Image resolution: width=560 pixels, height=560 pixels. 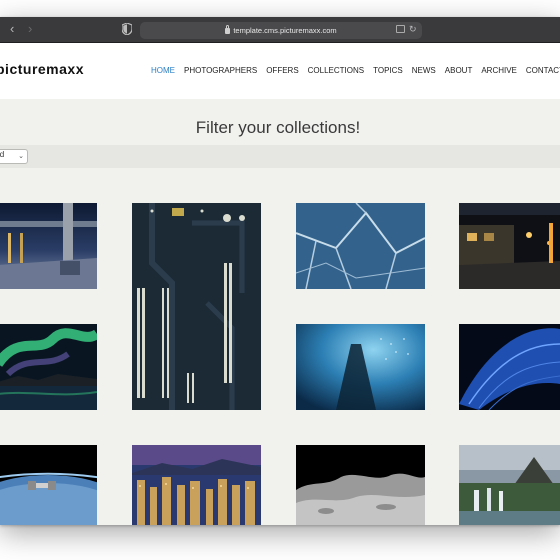 What do you see at coordinates (424, 71) in the screenshot?
I see `nav-news: NEWS` at bounding box center [424, 71].